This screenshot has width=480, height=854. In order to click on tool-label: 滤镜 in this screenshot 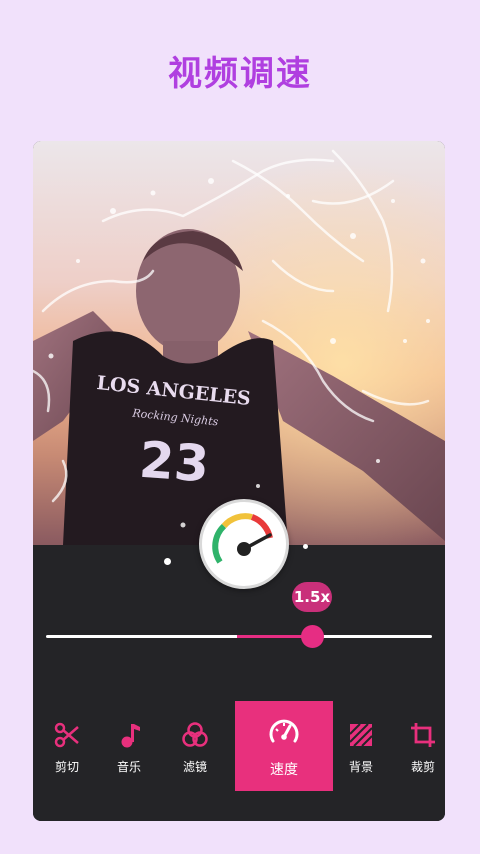, I will do `click(194, 767)`.